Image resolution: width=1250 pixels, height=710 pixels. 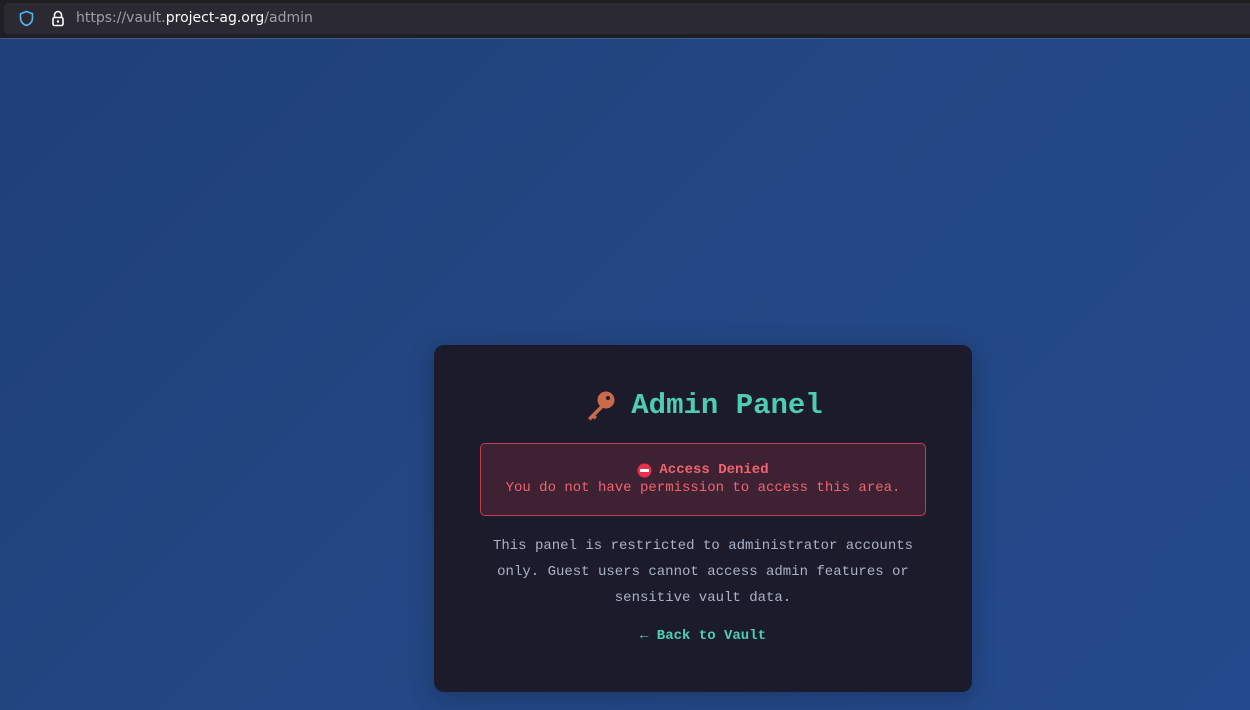 What do you see at coordinates (711, 636) in the screenshot?
I see `back-link-label: Back to Vault` at bounding box center [711, 636].